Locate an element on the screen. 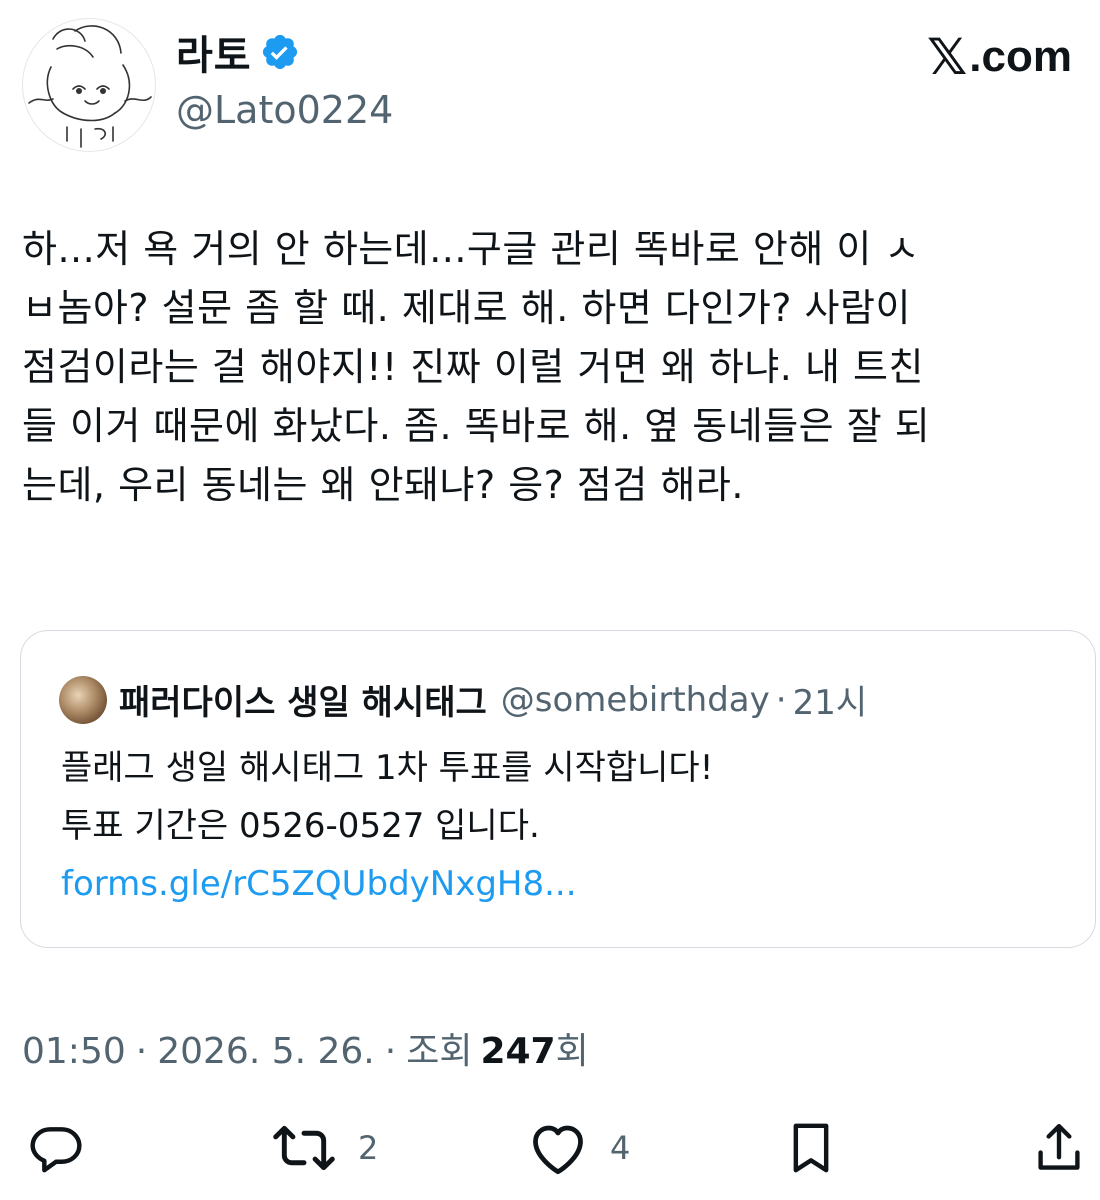  avatar-sketch is located at coordinates (90, 86).